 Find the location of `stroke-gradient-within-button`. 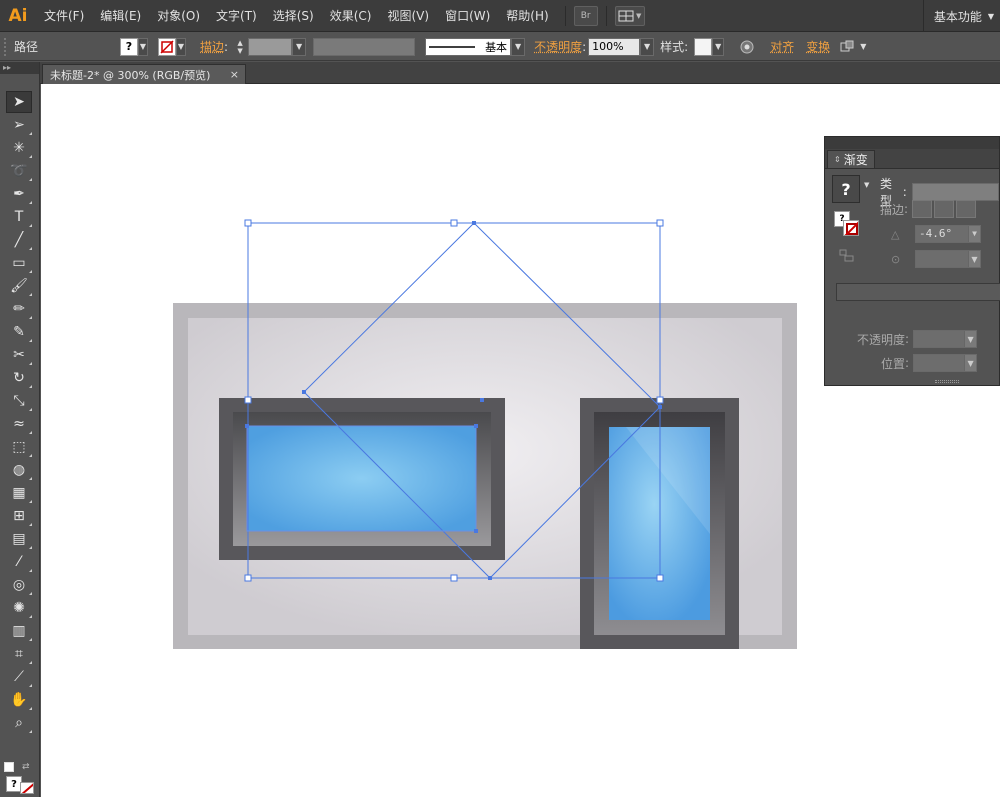

stroke-gradient-within-button is located at coordinates (922, 209).